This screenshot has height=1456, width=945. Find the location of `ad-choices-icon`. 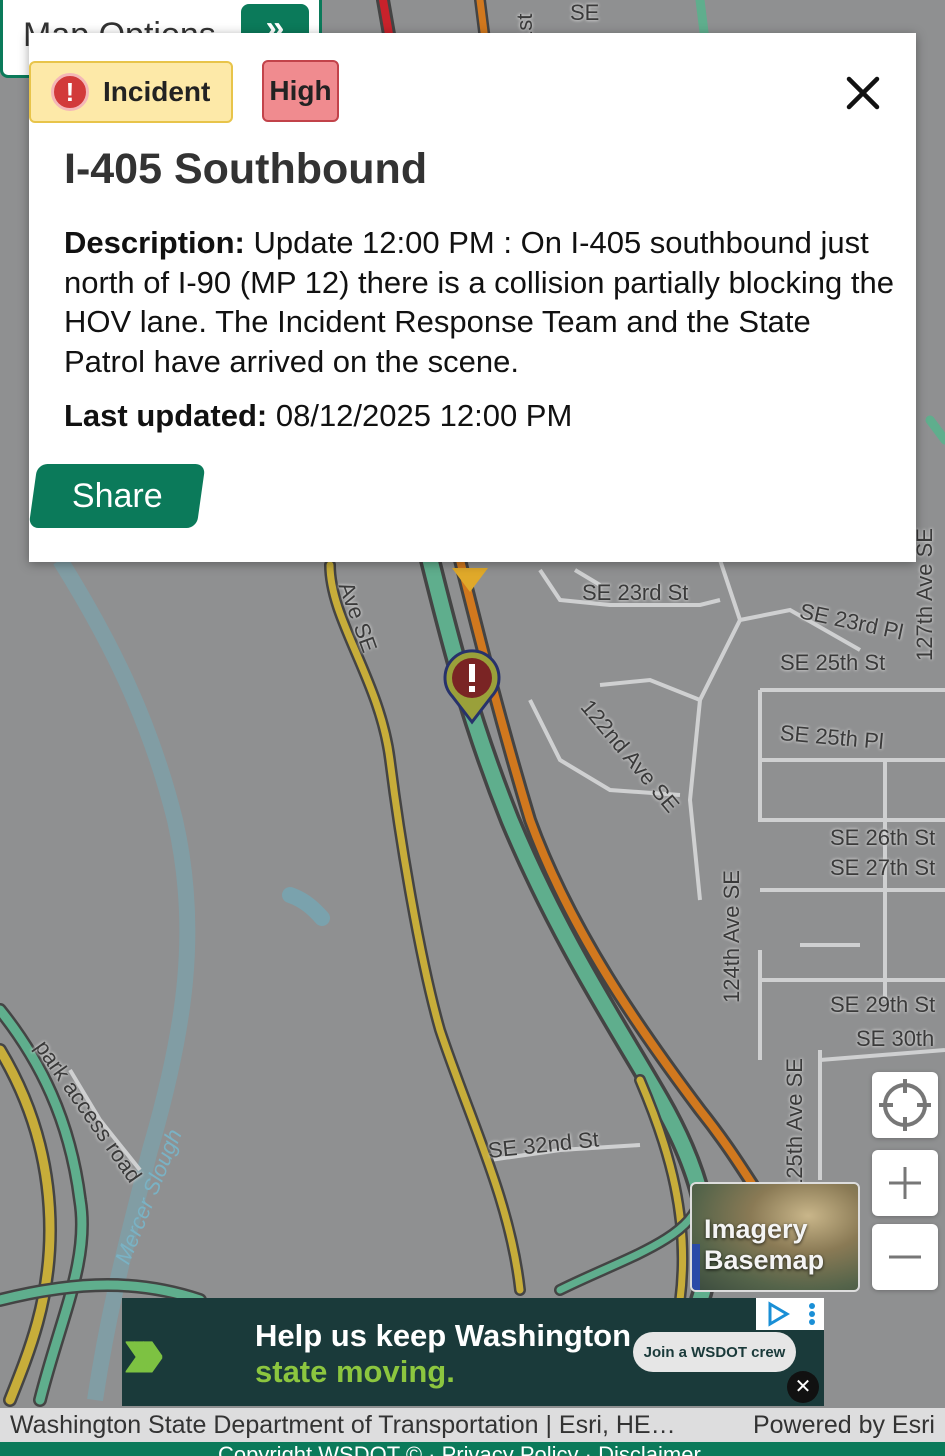

ad-choices-icon is located at coordinates (779, 1314).